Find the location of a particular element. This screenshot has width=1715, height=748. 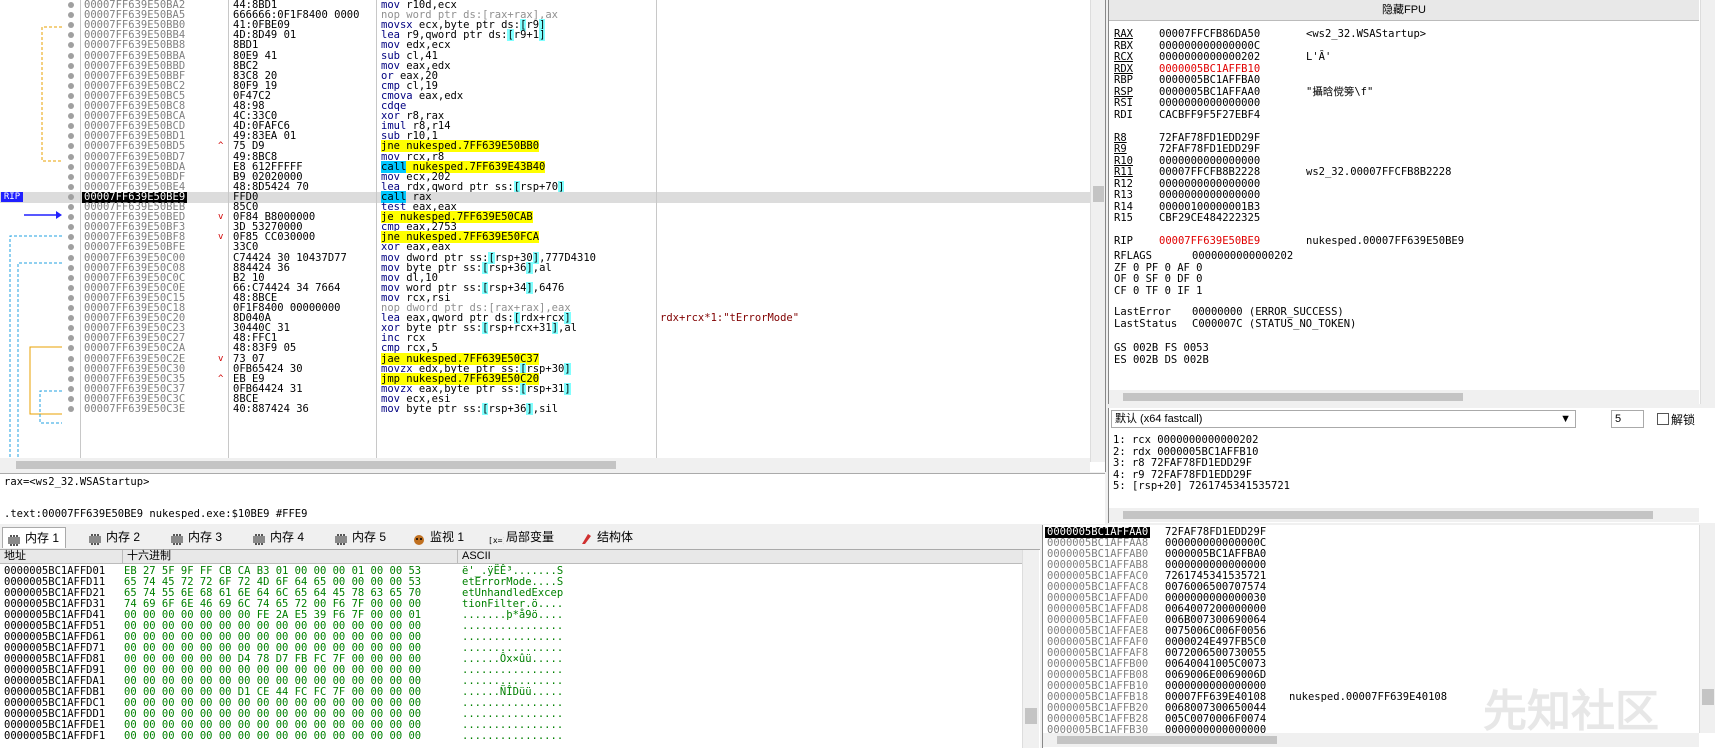

register-value: 0000005BC1AFFAA0 is located at coordinates (1209, 92).